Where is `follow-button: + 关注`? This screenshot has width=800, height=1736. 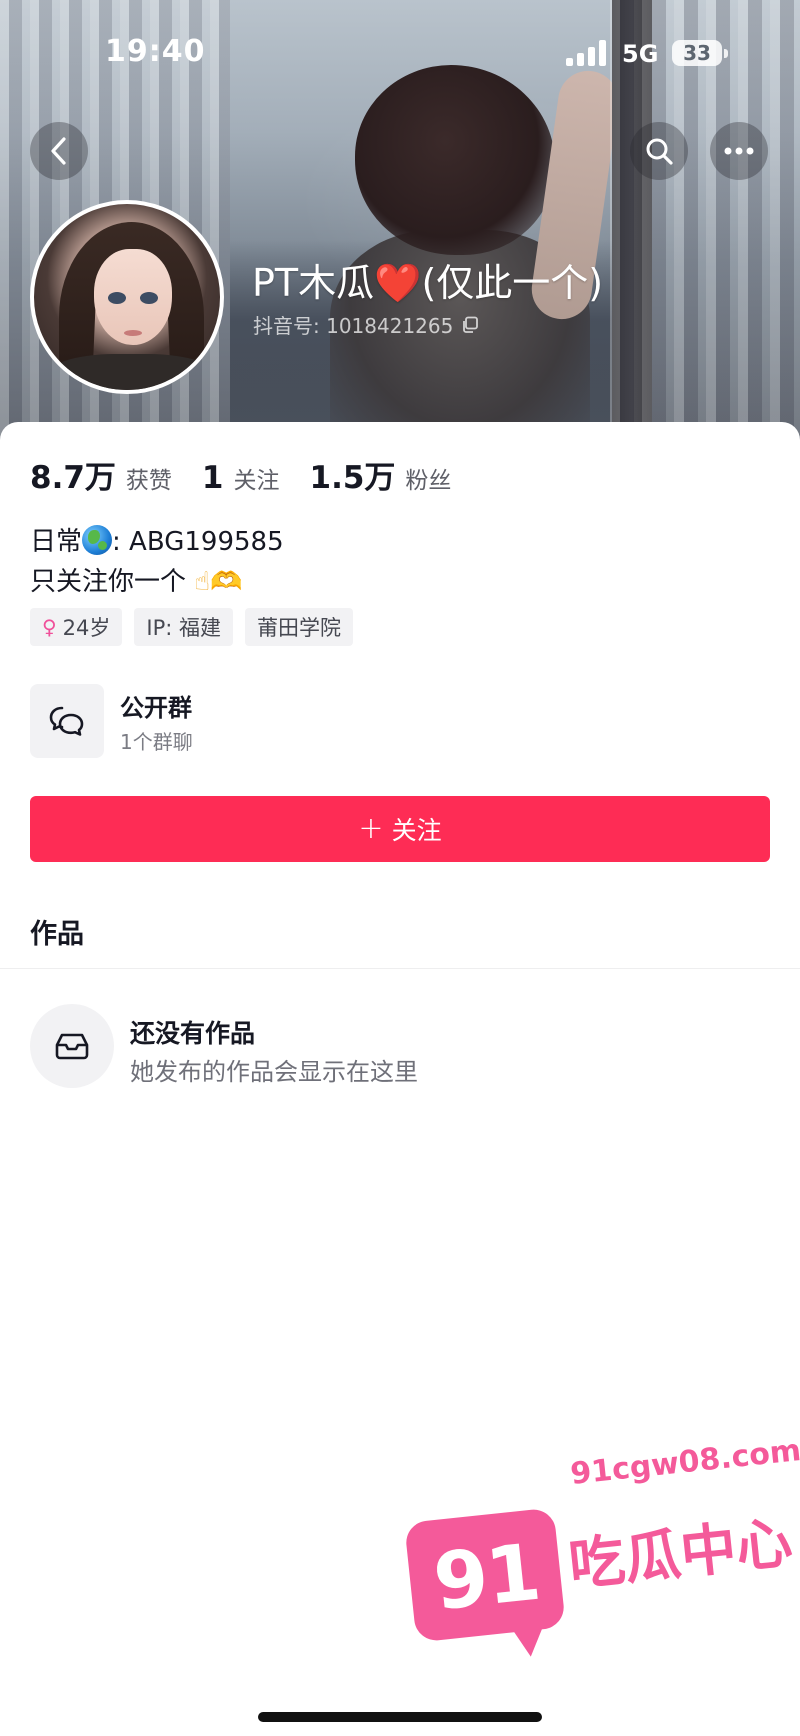 follow-button: + 关注 is located at coordinates (400, 829).